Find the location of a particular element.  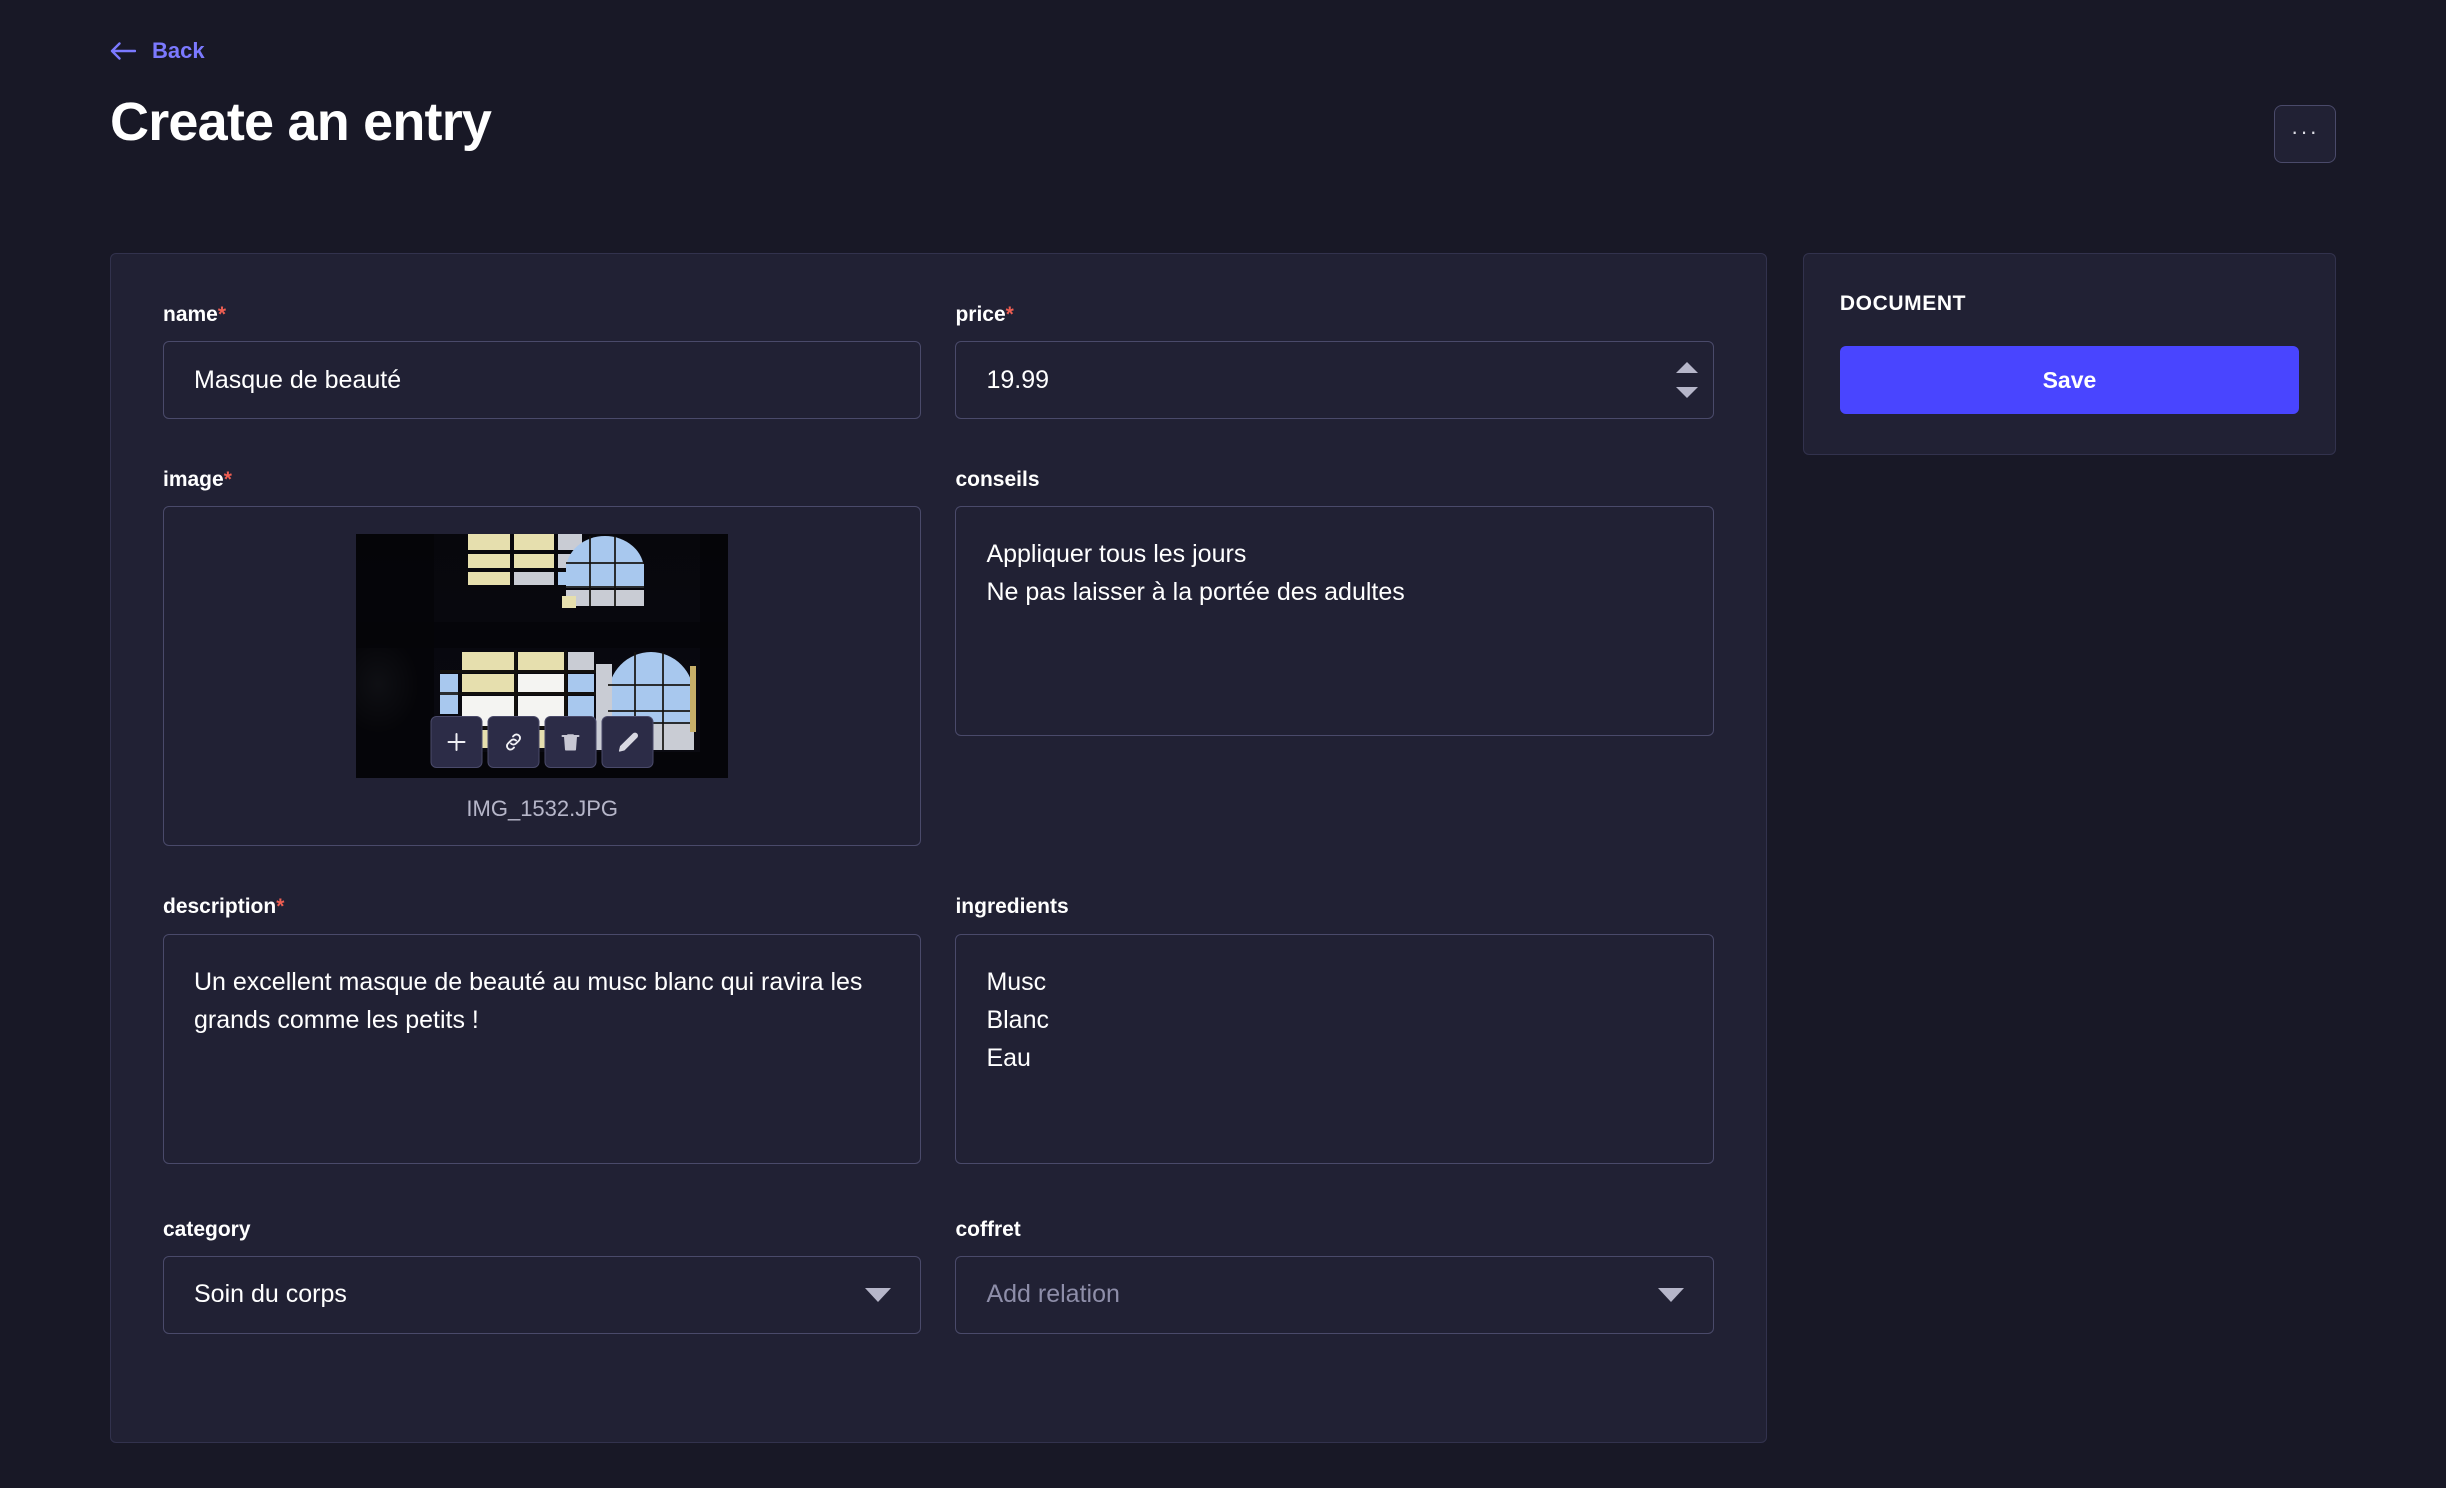

caret-down-icon is located at coordinates (1686, 393).